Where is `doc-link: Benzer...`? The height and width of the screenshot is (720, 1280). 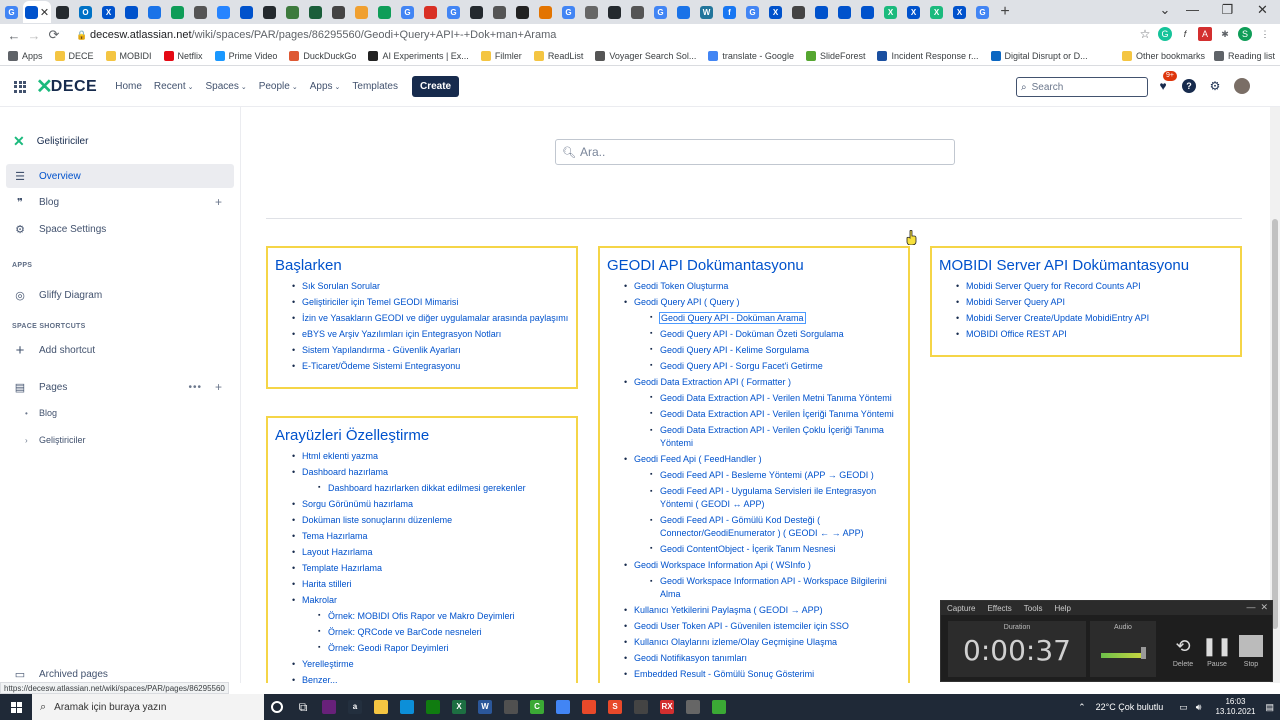
doc-link: Benzer... is located at coordinates (422, 677).